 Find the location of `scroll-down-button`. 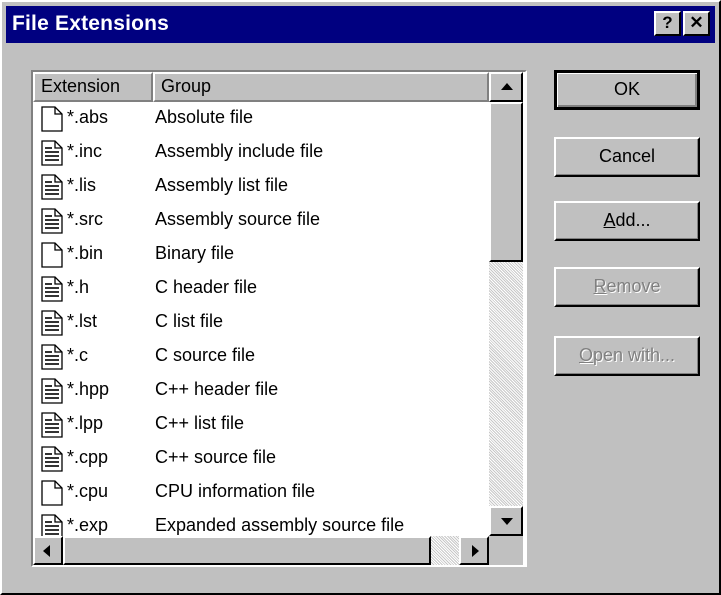

scroll-down-button is located at coordinates (506, 521).